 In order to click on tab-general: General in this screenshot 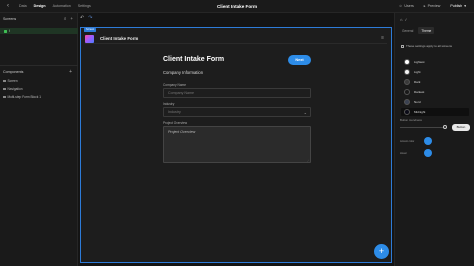, I will do `click(407, 30)`.